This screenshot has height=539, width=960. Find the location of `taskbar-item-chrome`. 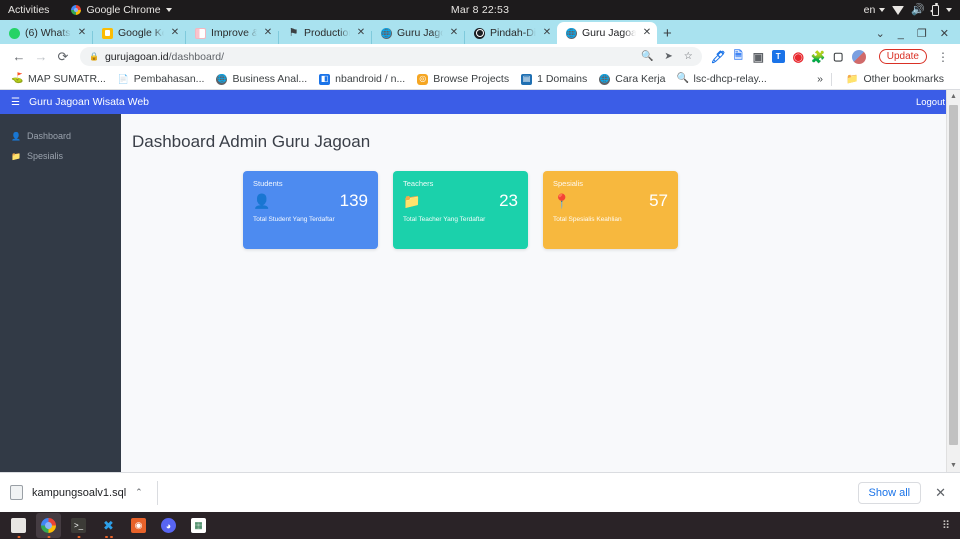

taskbar-item-chrome is located at coordinates (48, 525).